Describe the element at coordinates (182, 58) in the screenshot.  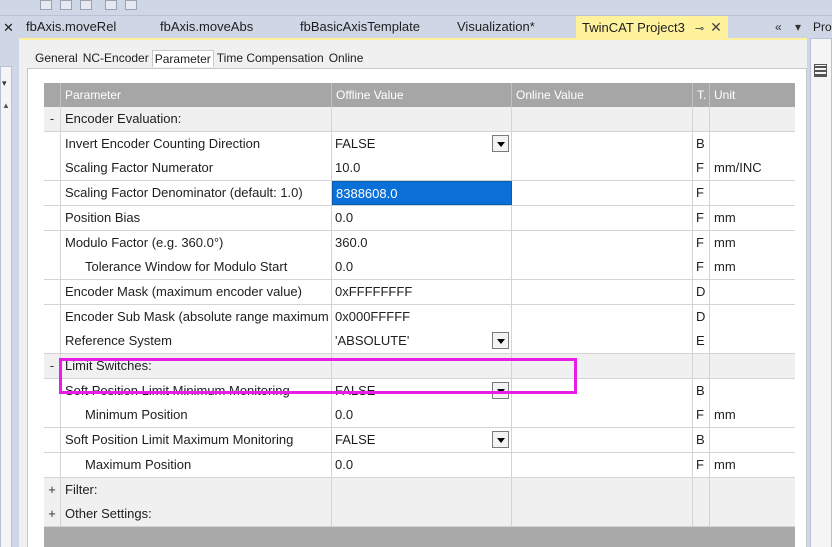
I see `tab-parameter: Parameter` at that location.